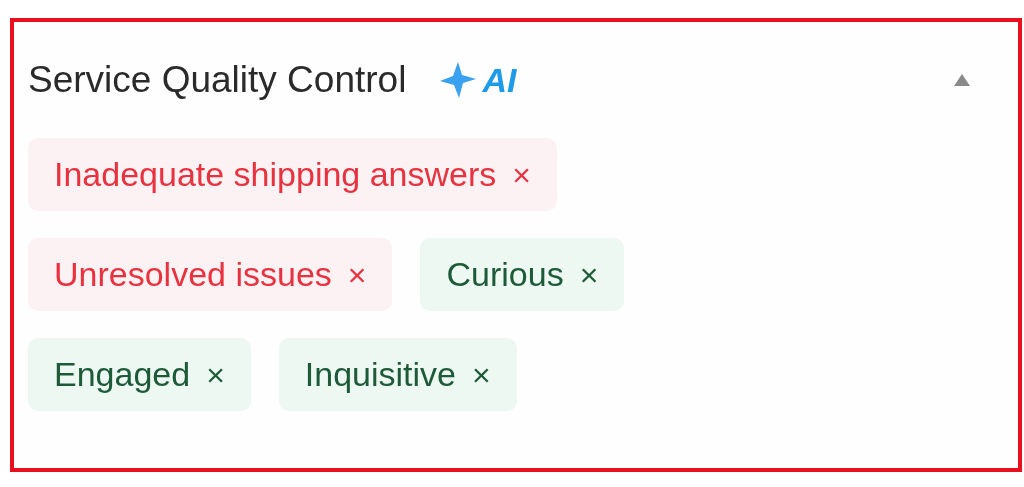  I want to click on tag-label: Inquisitive, so click(380, 374).